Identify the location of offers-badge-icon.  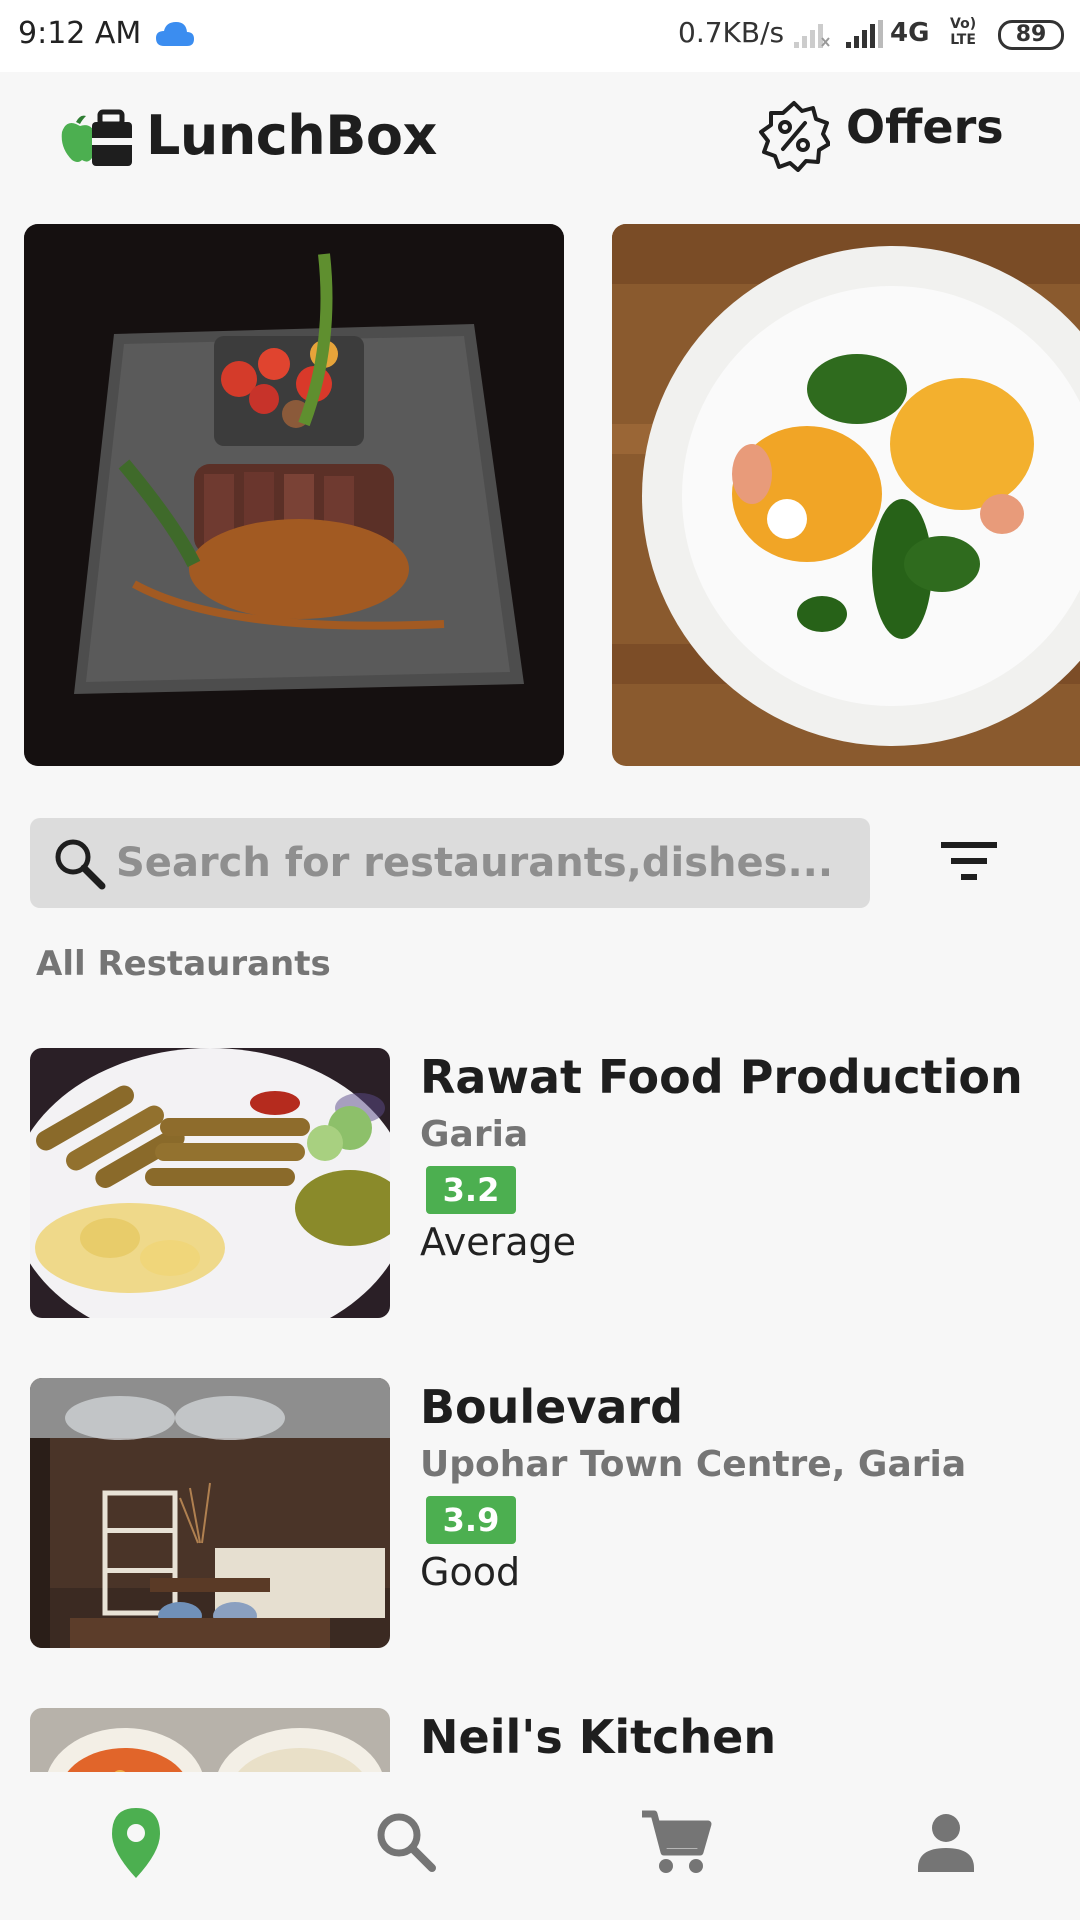
(794, 136).